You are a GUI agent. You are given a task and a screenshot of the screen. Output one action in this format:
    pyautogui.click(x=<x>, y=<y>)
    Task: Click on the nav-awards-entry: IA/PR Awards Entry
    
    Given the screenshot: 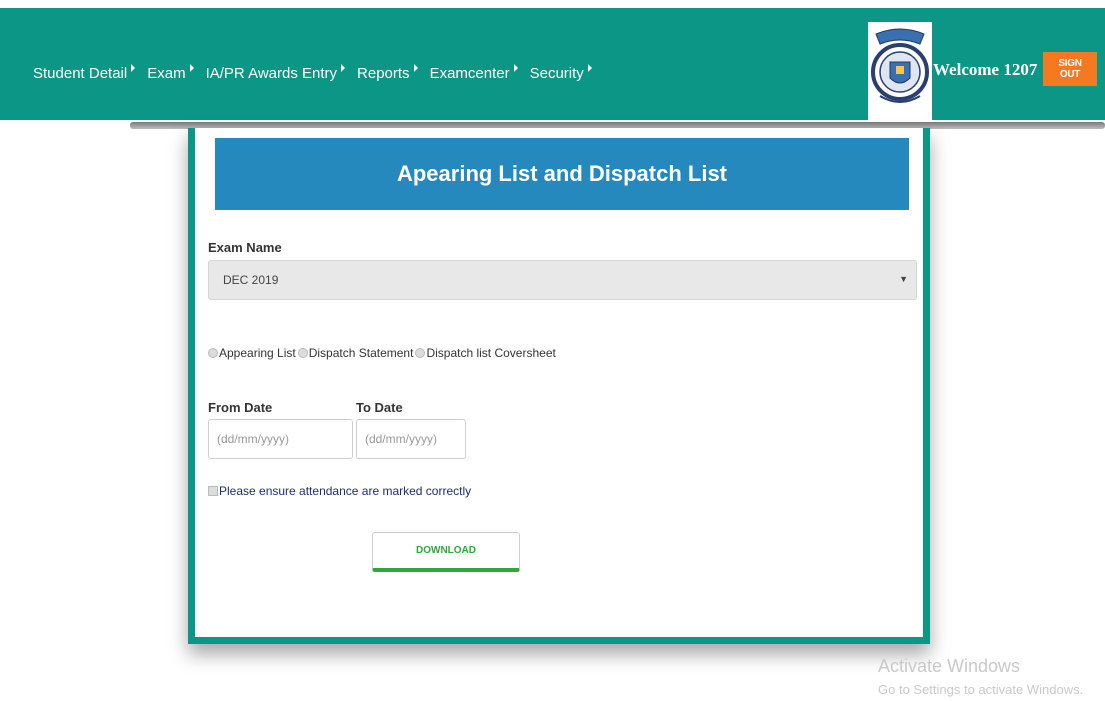 What is the action you would take?
    pyautogui.click(x=275, y=73)
    